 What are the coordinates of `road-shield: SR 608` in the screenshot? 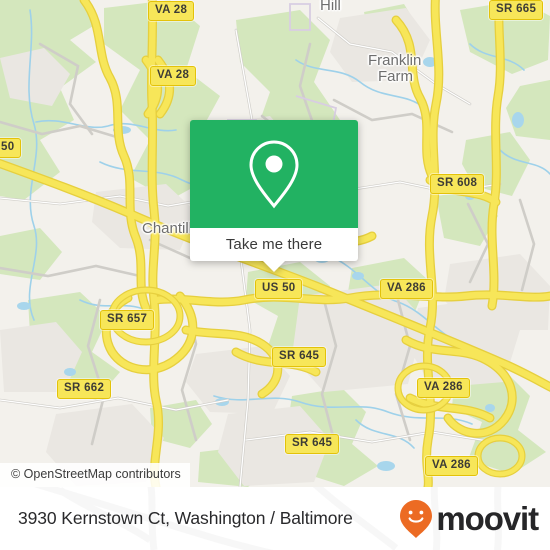 It's located at (457, 184).